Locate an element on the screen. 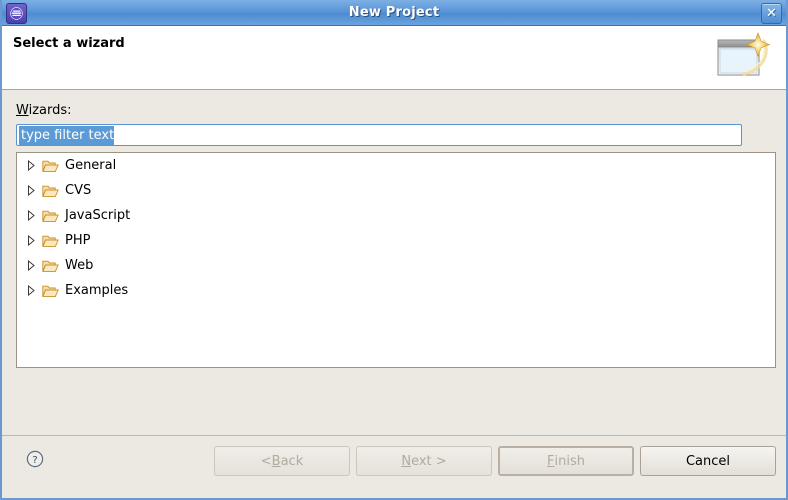 The width and height of the screenshot is (788, 500). dialog-button-row: < Back Next > Finish Cancel is located at coordinates (495, 461).